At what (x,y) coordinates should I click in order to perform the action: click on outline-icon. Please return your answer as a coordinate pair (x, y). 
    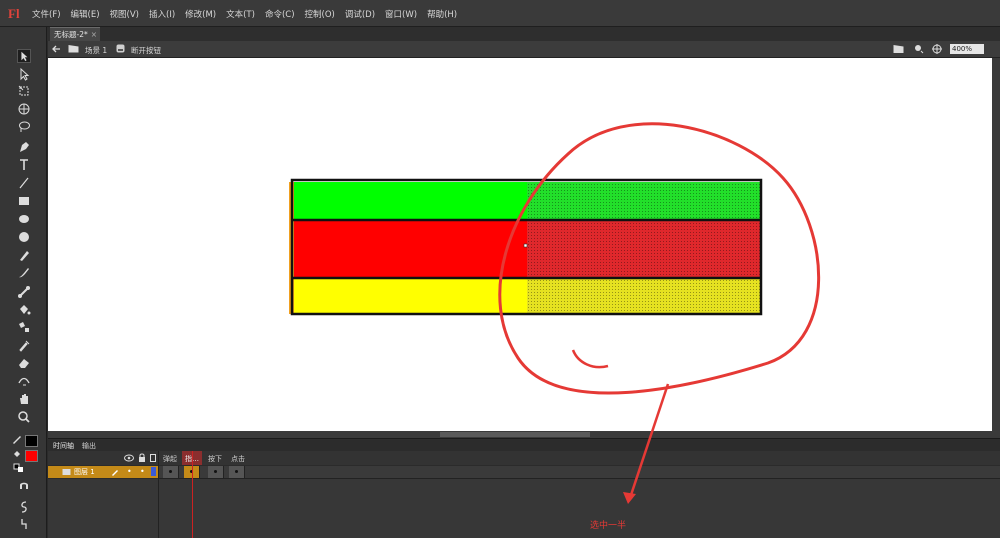
    Looking at the image, I should click on (153, 458).